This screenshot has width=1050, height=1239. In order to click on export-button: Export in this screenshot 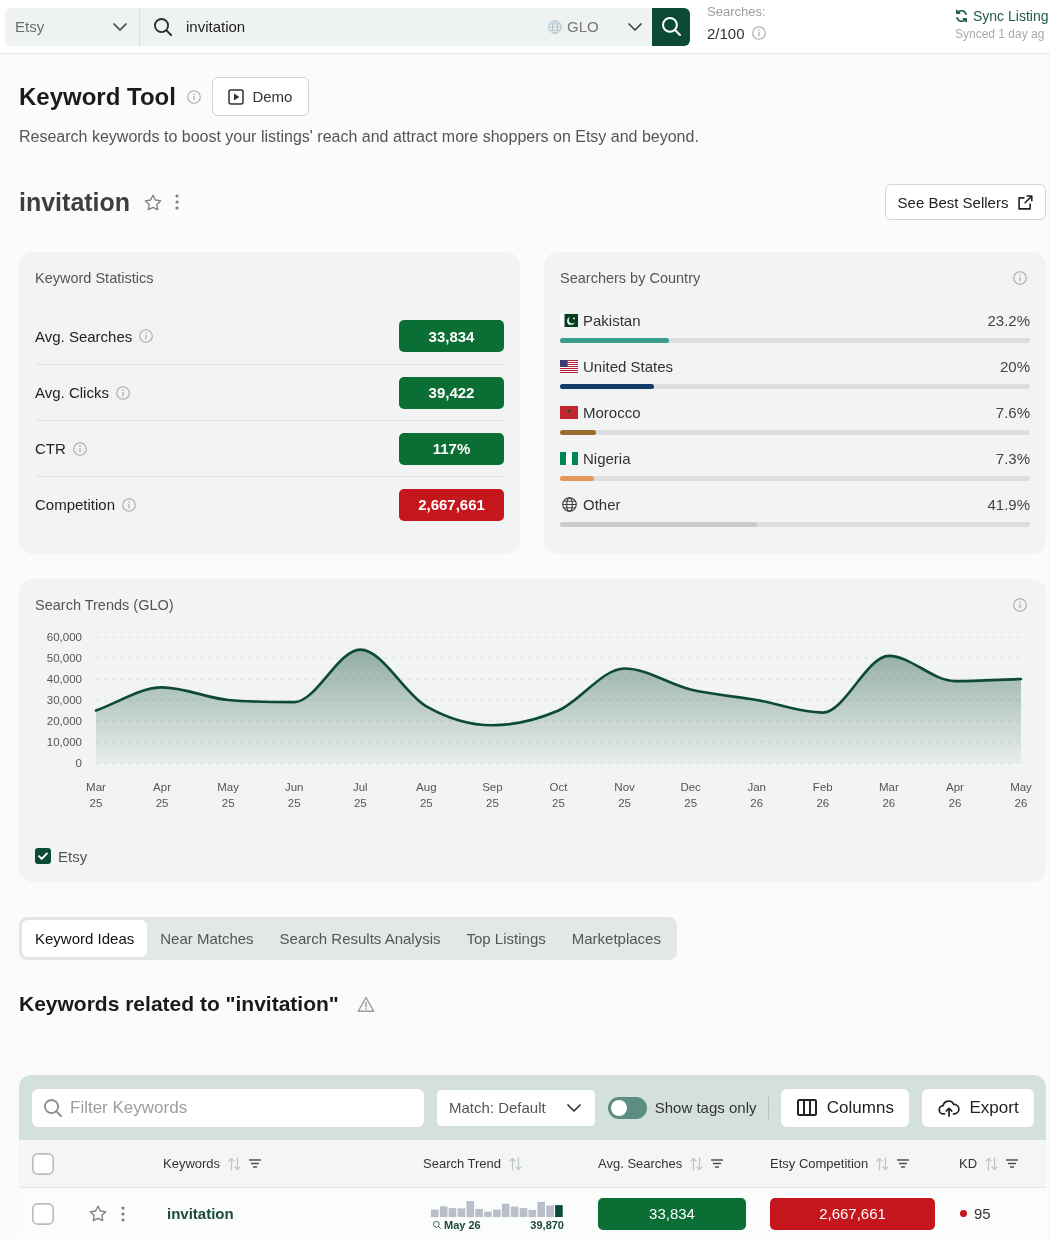, I will do `click(978, 1107)`.